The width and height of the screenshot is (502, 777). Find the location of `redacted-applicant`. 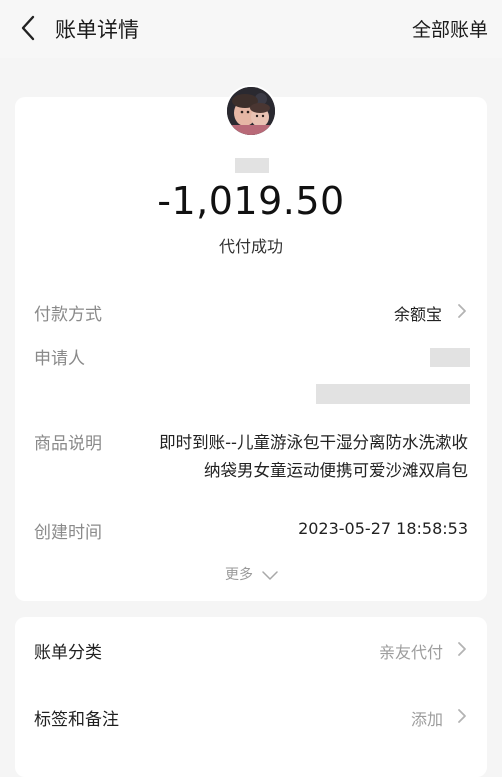

redacted-applicant is located at coordinates (450, 357).